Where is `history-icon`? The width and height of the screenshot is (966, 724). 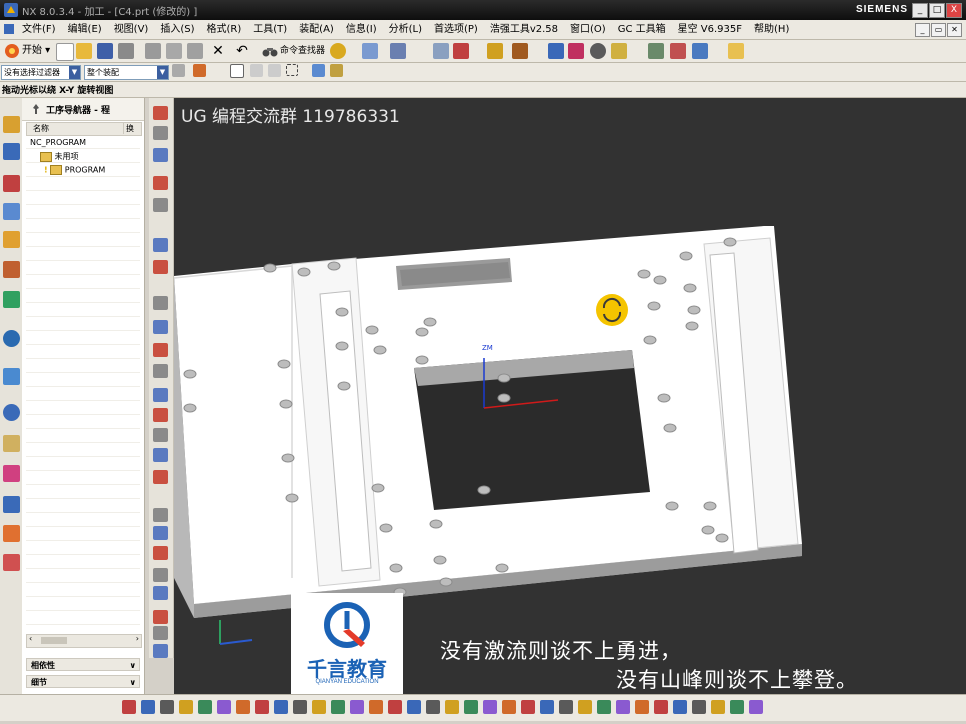
history-icon is located at coordinates (11, 412).